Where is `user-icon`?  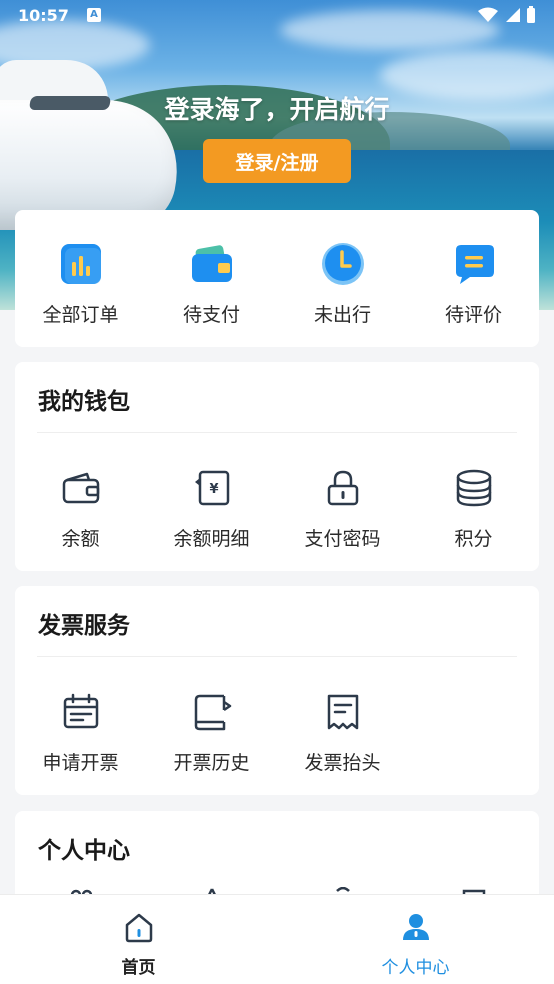
user-icon is located at coordinates (416, 929).